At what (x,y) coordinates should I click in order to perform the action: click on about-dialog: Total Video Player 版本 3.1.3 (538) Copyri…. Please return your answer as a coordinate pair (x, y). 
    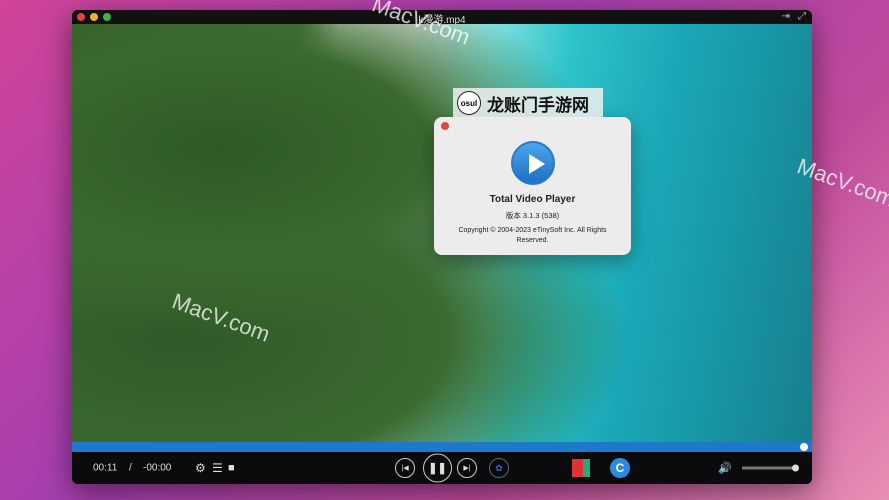
    Looking at the image, I should click on (532, 186).